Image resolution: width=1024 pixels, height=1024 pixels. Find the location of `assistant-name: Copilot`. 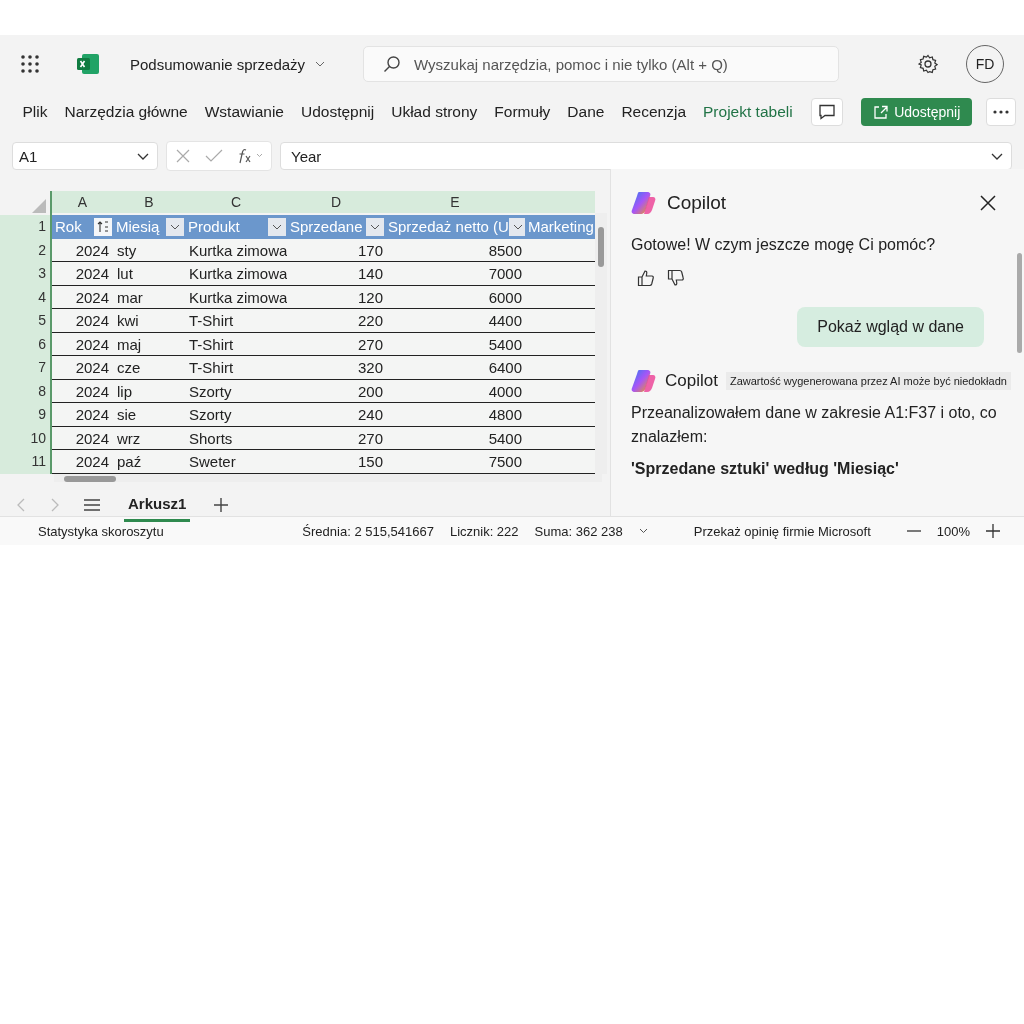

assistant-name: Copilot is located at coordinates (691, 381).